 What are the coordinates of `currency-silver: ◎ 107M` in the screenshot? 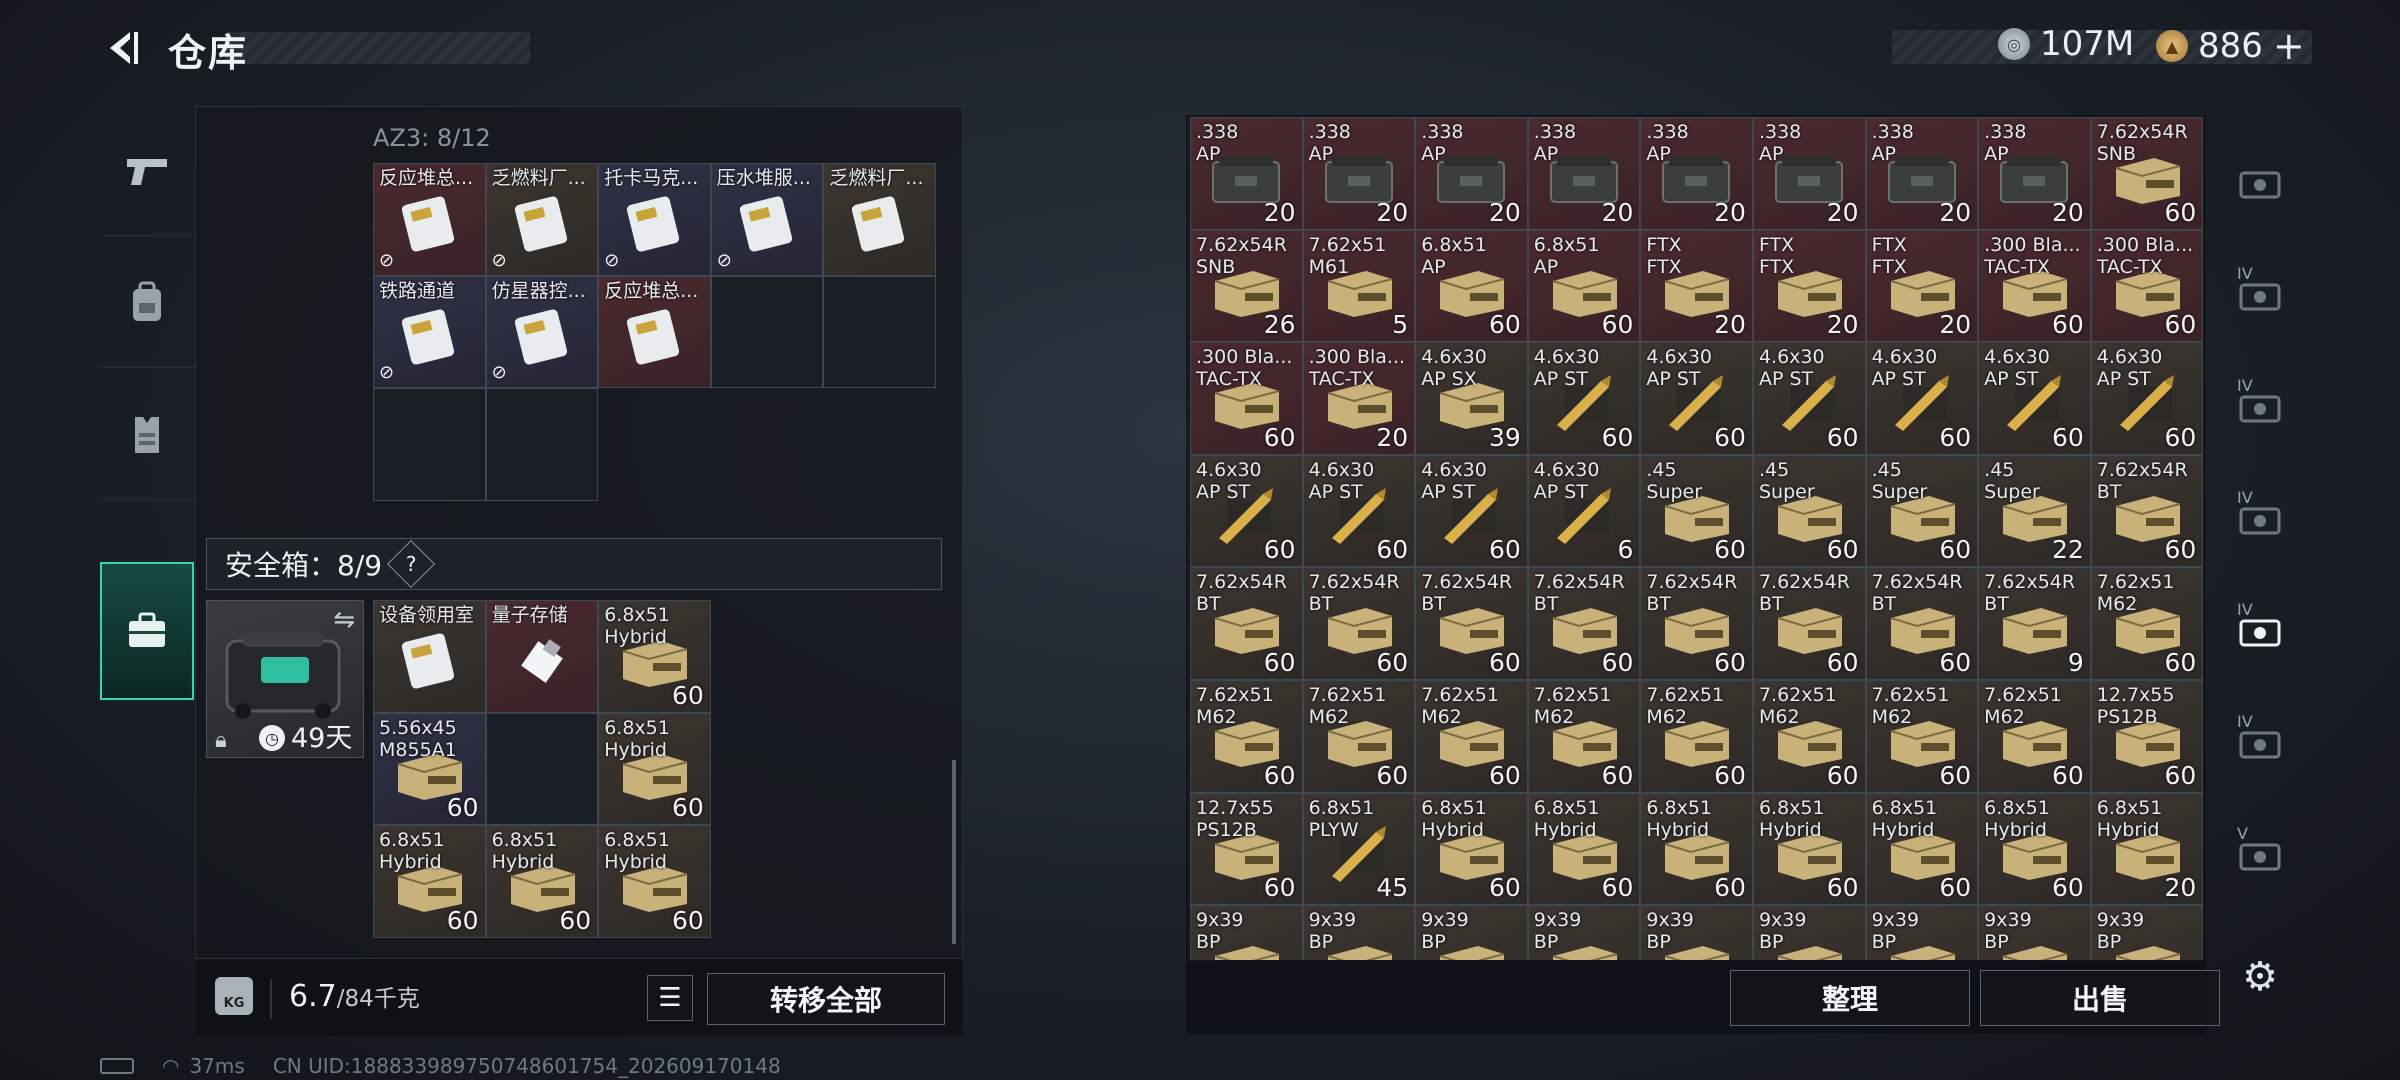 It's located at (2066, 44).